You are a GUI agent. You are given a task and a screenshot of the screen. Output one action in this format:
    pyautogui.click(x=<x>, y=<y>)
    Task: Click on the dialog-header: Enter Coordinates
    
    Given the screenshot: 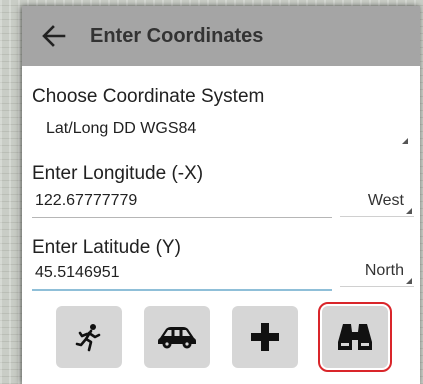 What is the action you would take?
    pyautogui.click(x=221, y=36)
    